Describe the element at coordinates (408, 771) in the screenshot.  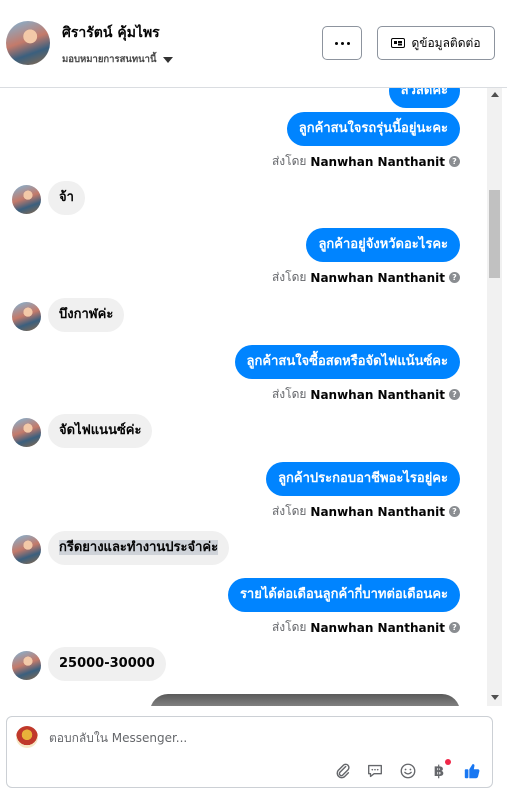
I see `emoji-icon` at that location.